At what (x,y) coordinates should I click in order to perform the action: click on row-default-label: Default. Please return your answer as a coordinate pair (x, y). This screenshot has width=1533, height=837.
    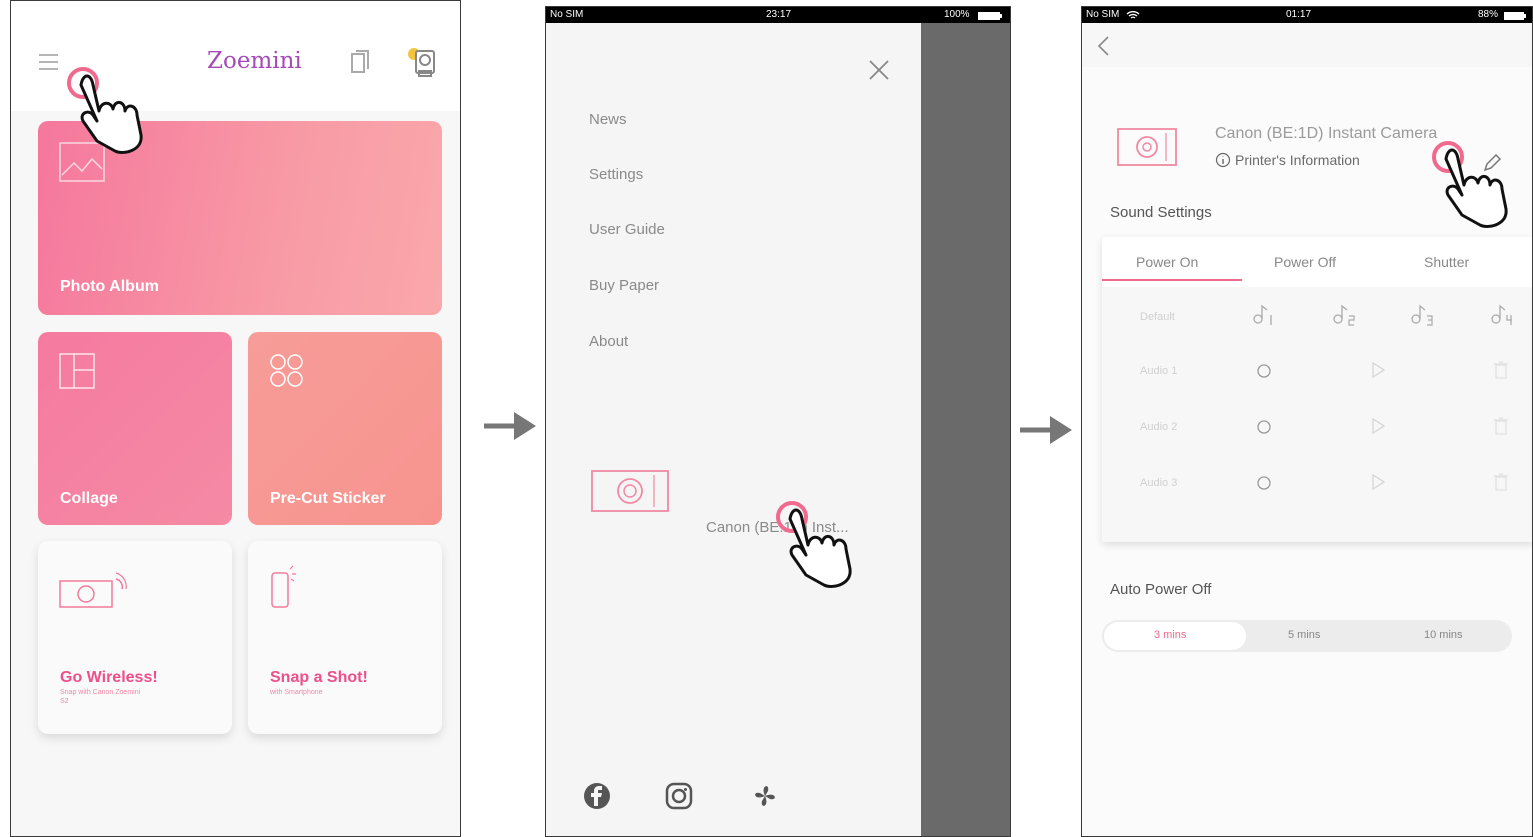
    Looking at the image, I should click on (1157, 317).